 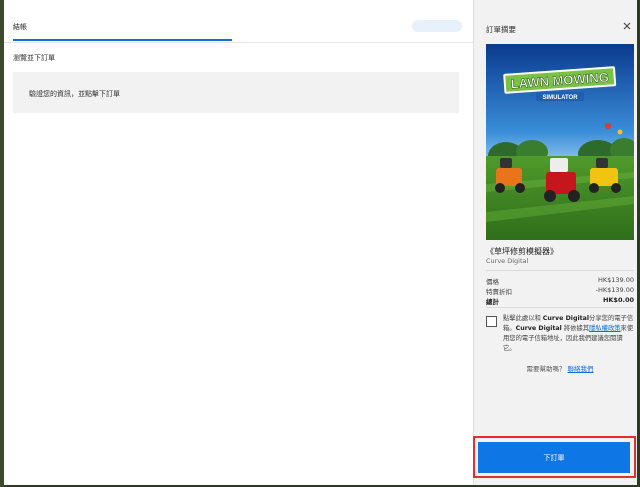 I want to click on close-button, so click(x=627, y=27).